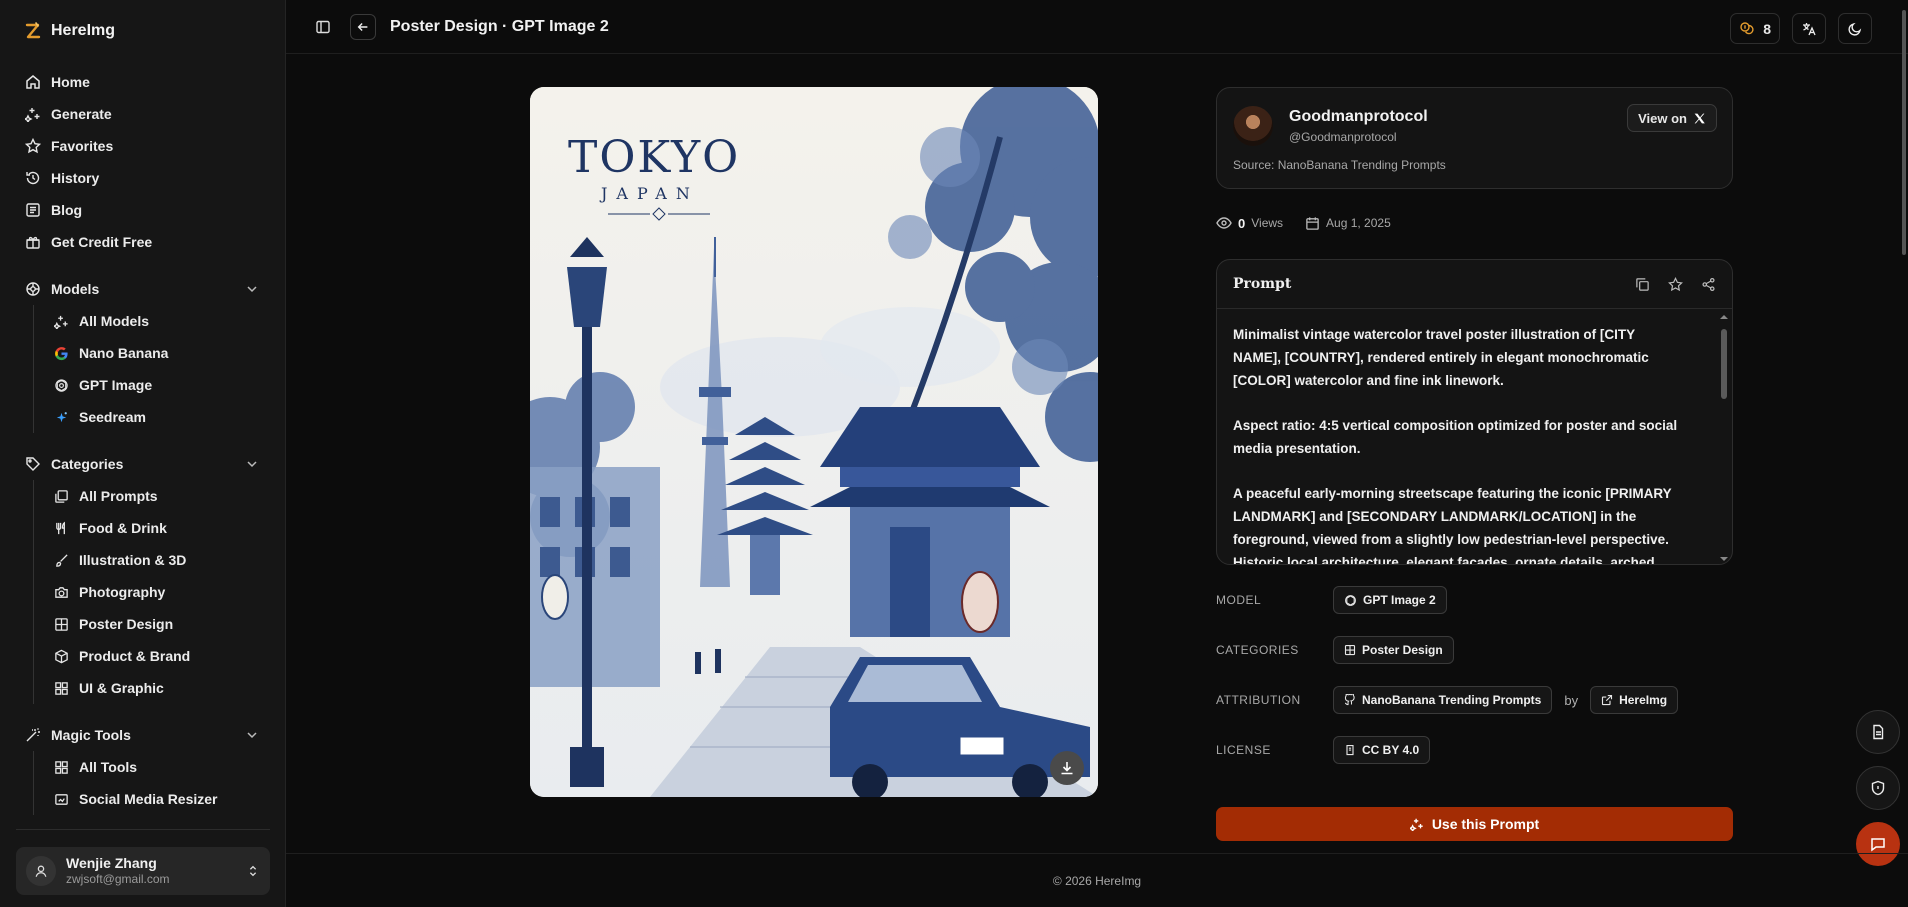 This screenshot has width=1908, height=907. I want to click on share-icon, so click(1708, 284).